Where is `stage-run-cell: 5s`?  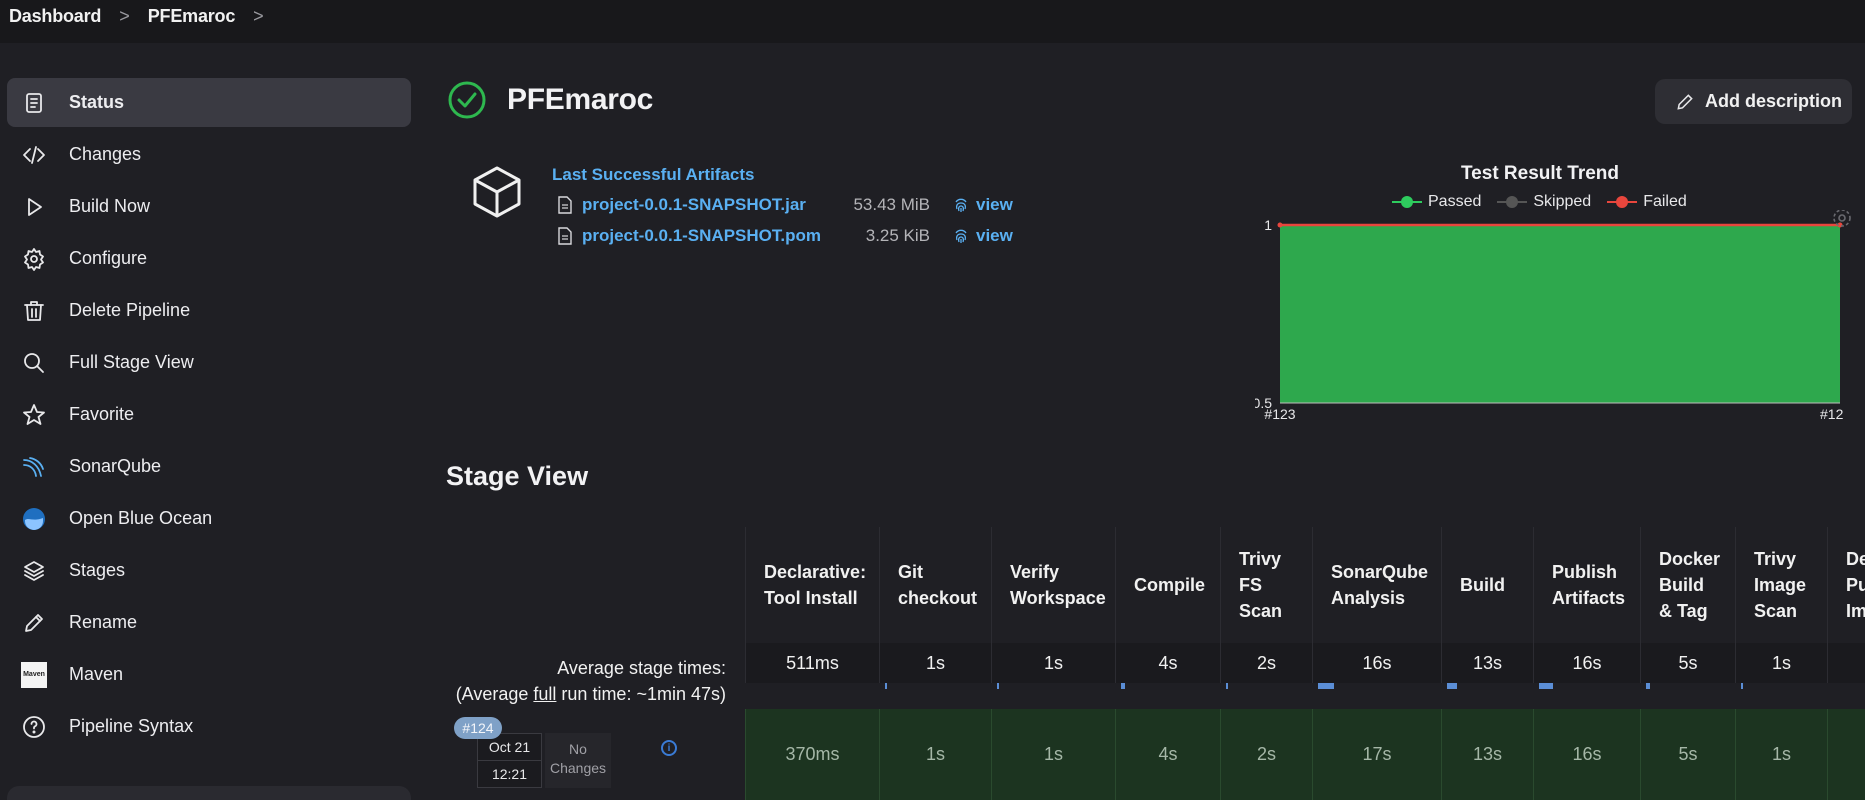 stage-run-cell: 5s is located at coordinates (1687, 754).